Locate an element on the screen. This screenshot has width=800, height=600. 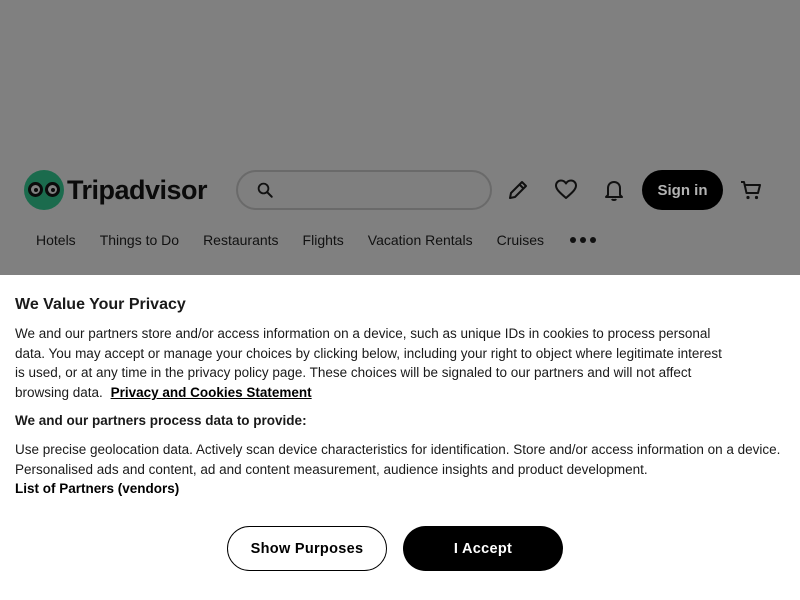
cart-icon is located at coordinates (751, 190).